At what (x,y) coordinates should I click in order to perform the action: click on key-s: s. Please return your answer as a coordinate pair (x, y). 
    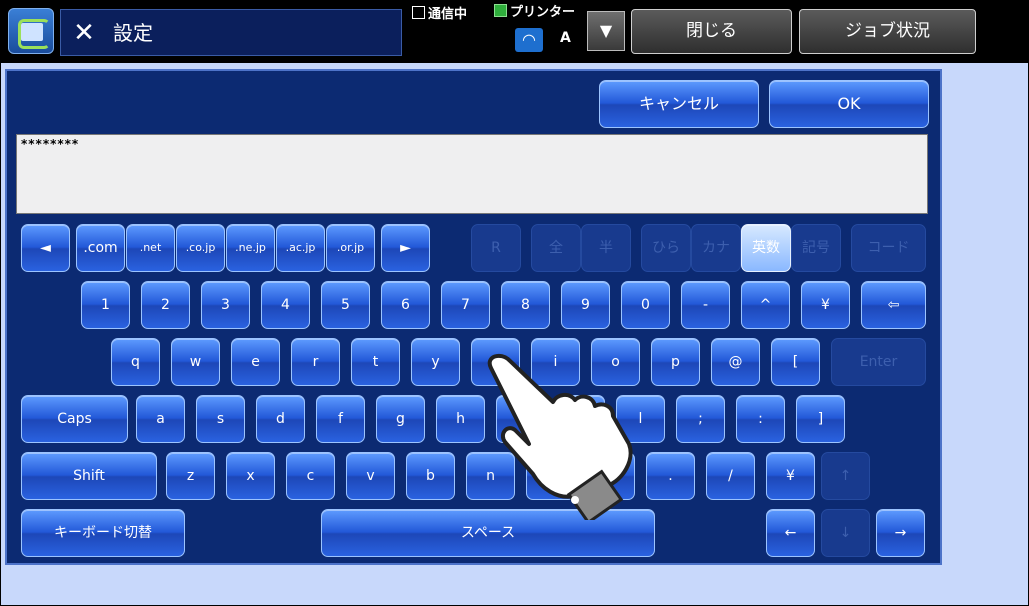
    Looking at the image, I should click on (220, 419).